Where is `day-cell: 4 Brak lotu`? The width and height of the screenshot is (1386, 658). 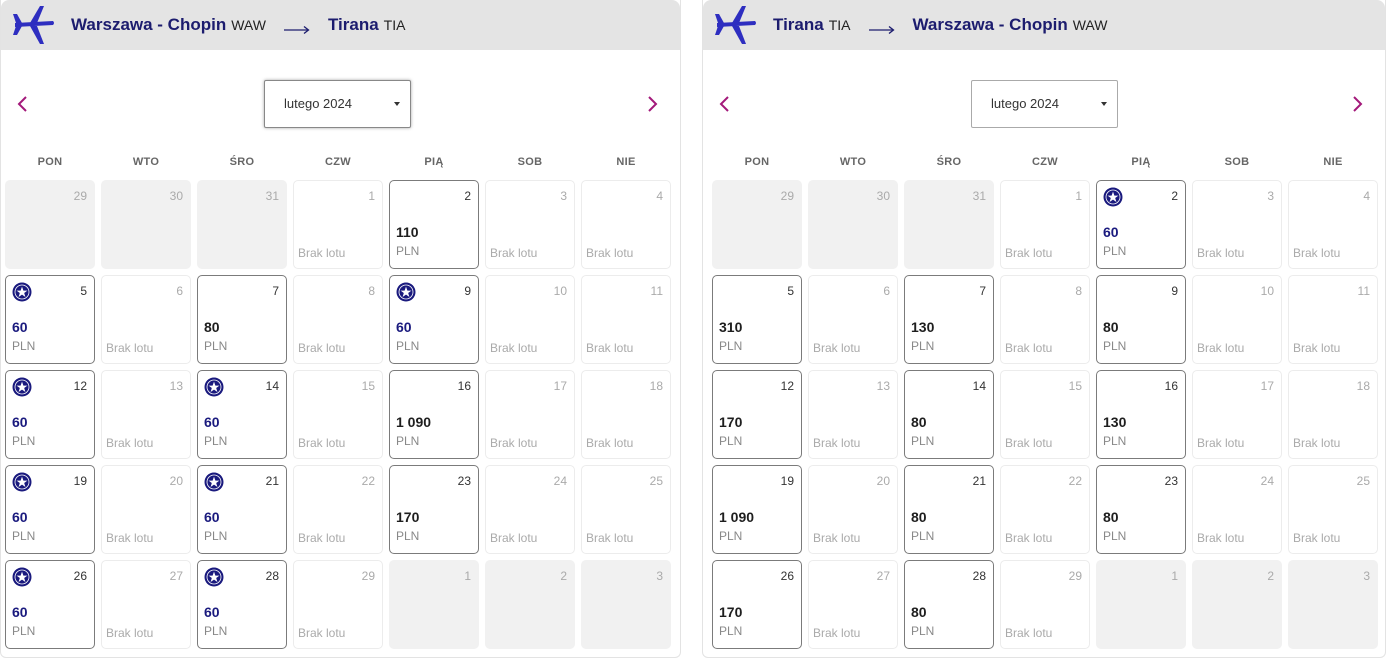 day-cell: 4 Brak lotu is located at coordinates (626, 224).